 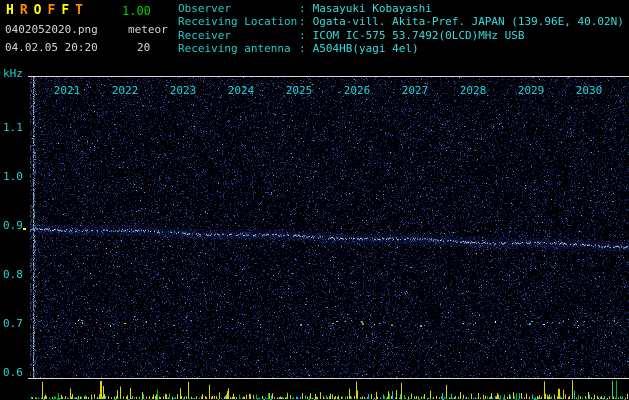 I want to click on station-info-row: Observer: Masayuki Kobayashi, so click(x=401, y=8).